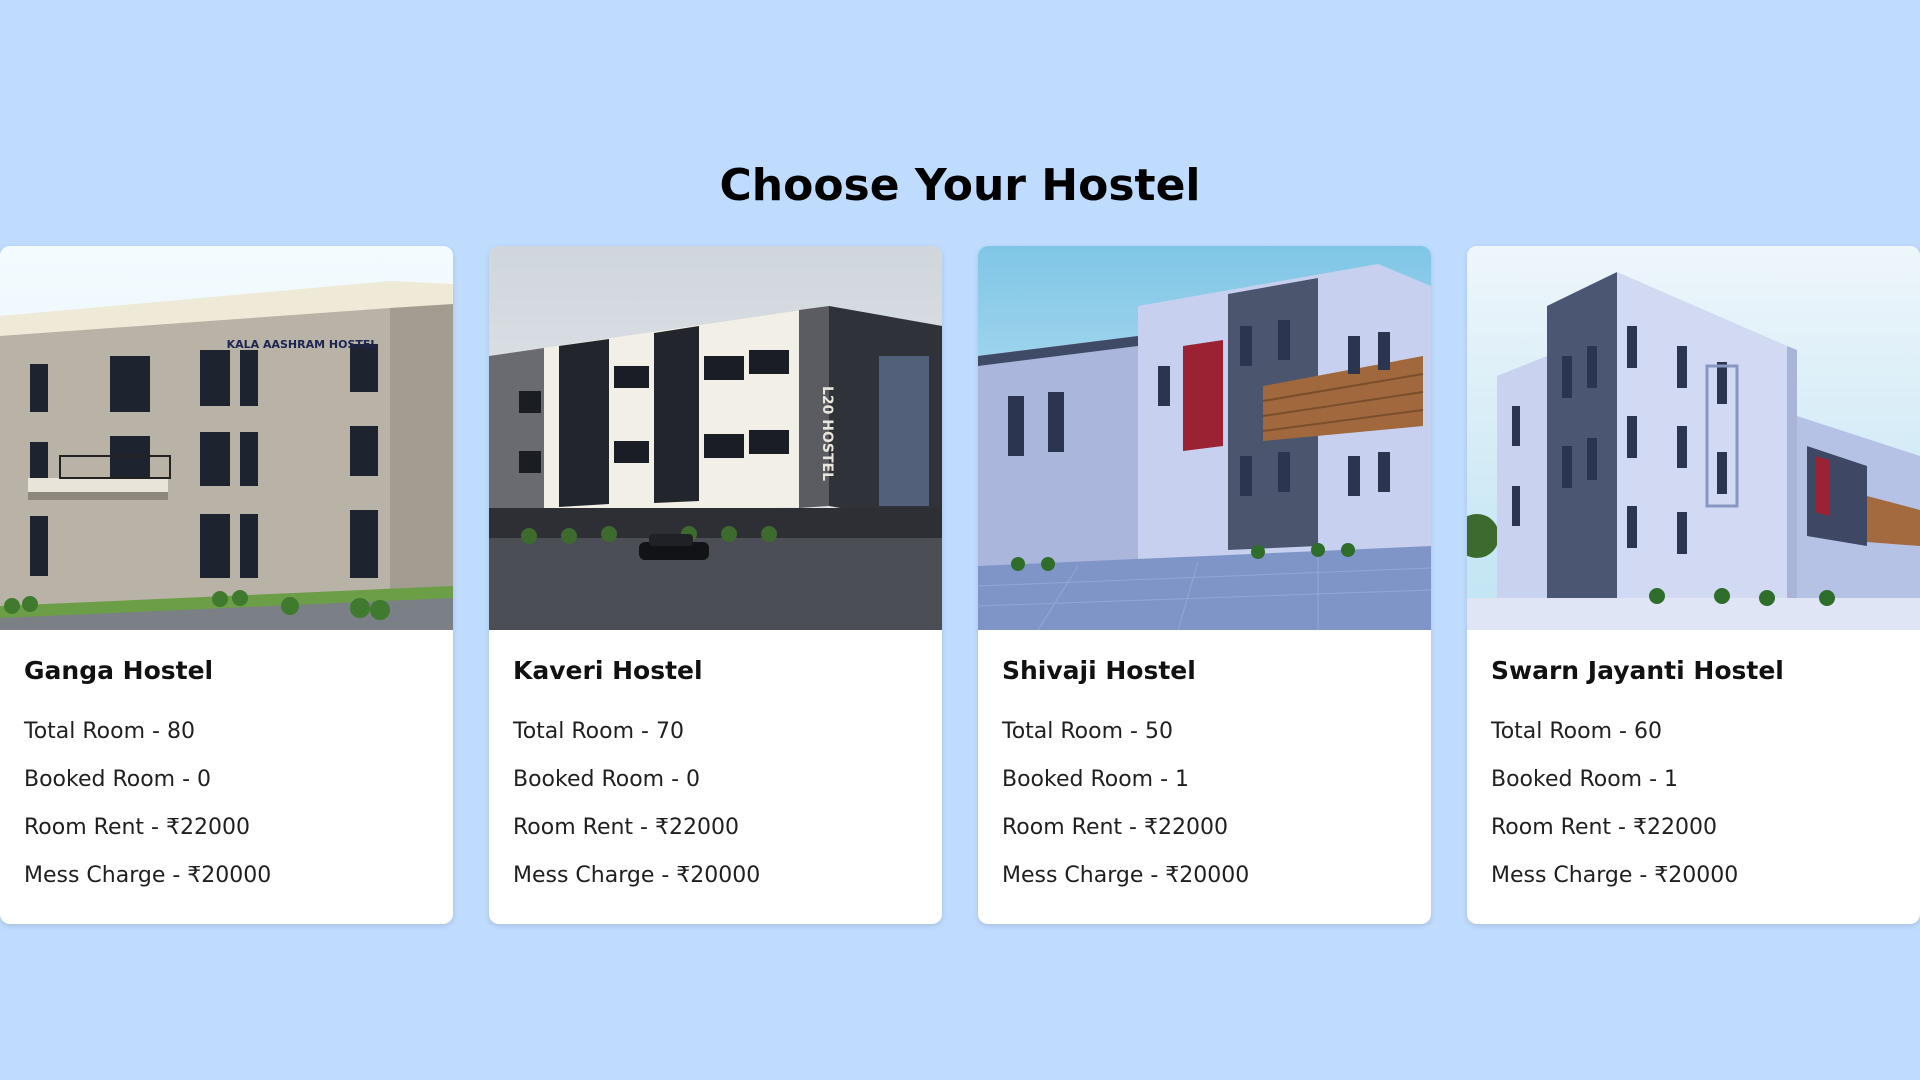 This screenshot has width=1920, height=1080. Describe the element at coordinates (1576, 731) in the screenshot. I see `total-room-text: Total Room - 60` at that location.